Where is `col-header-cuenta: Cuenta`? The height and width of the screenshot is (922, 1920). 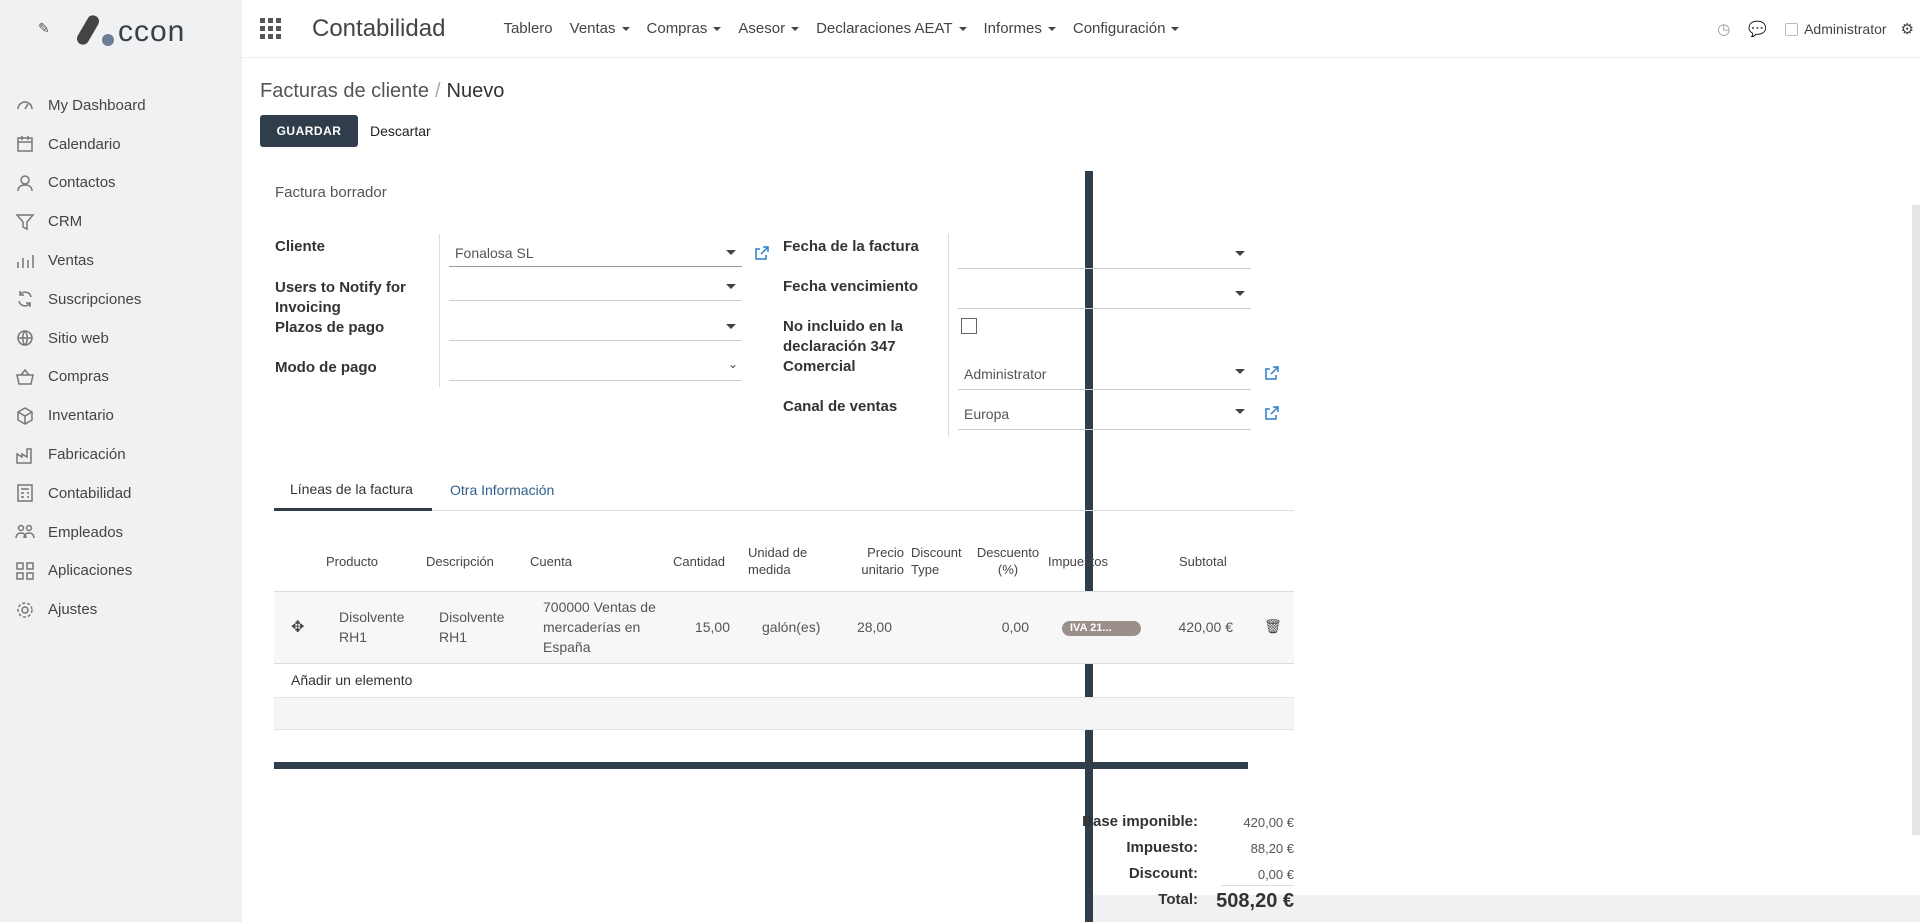
col-header-cuenta: Cuenta is located at coordinates (551, 561).